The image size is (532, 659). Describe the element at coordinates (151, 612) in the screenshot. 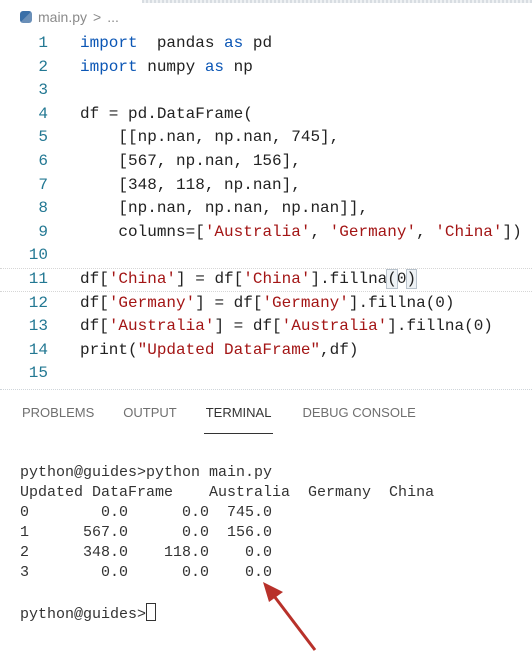

I see `terminal-cursor` at that location.